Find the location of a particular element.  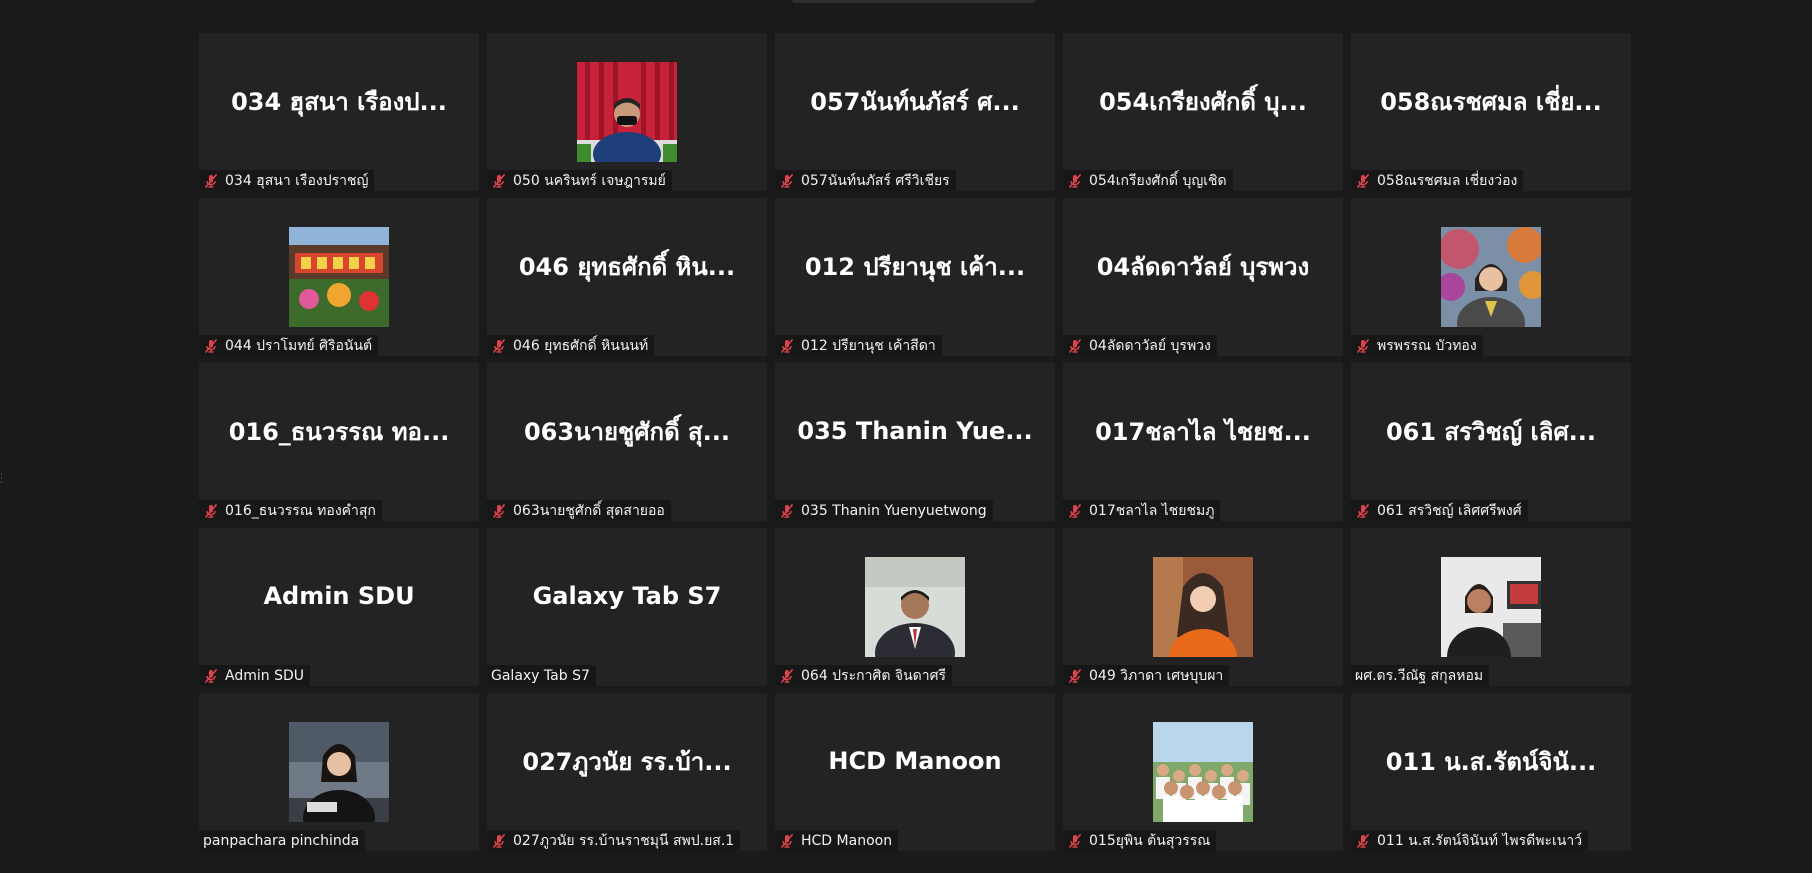

participant-name: 011 น.ส.รัตน์จินันท์ ไพรดีพะเนาว์ is located at coordinates (1480, 840).